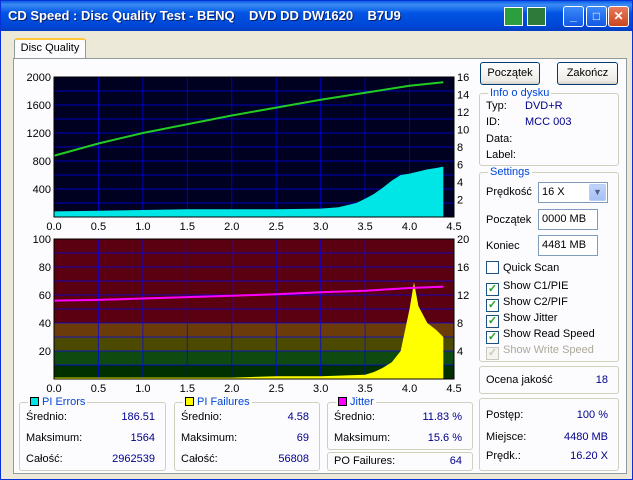  Describe the element at coordinates (133, 459) in the screenshot. I see `pie-total-value: 2962539` at that location.